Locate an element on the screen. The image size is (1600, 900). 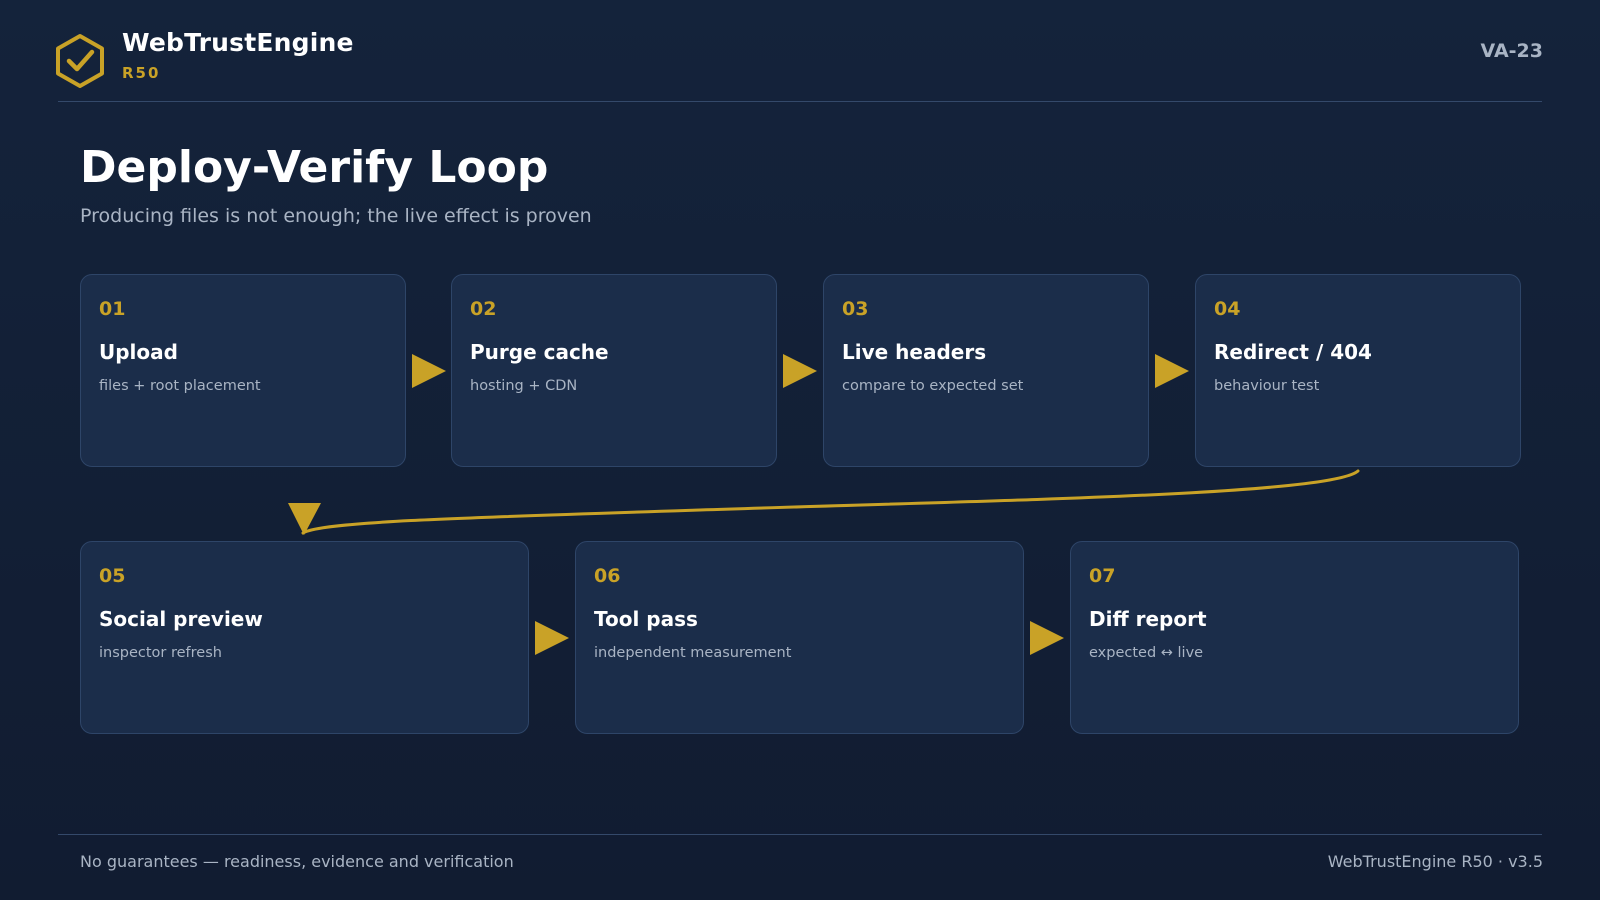
step-title: Purge cache is located at coordinates (539, 352).